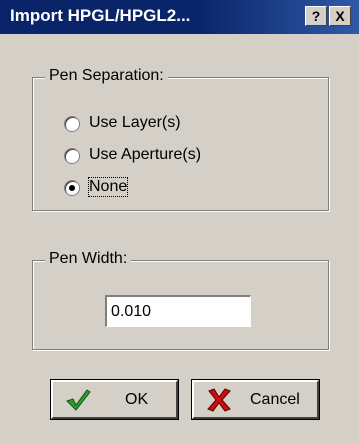 This screenshot has width=359, height=443. Describe the element at coordinates (88, 259) in the screenshot. I see `pen-width-label: Pen Width:` at that location.